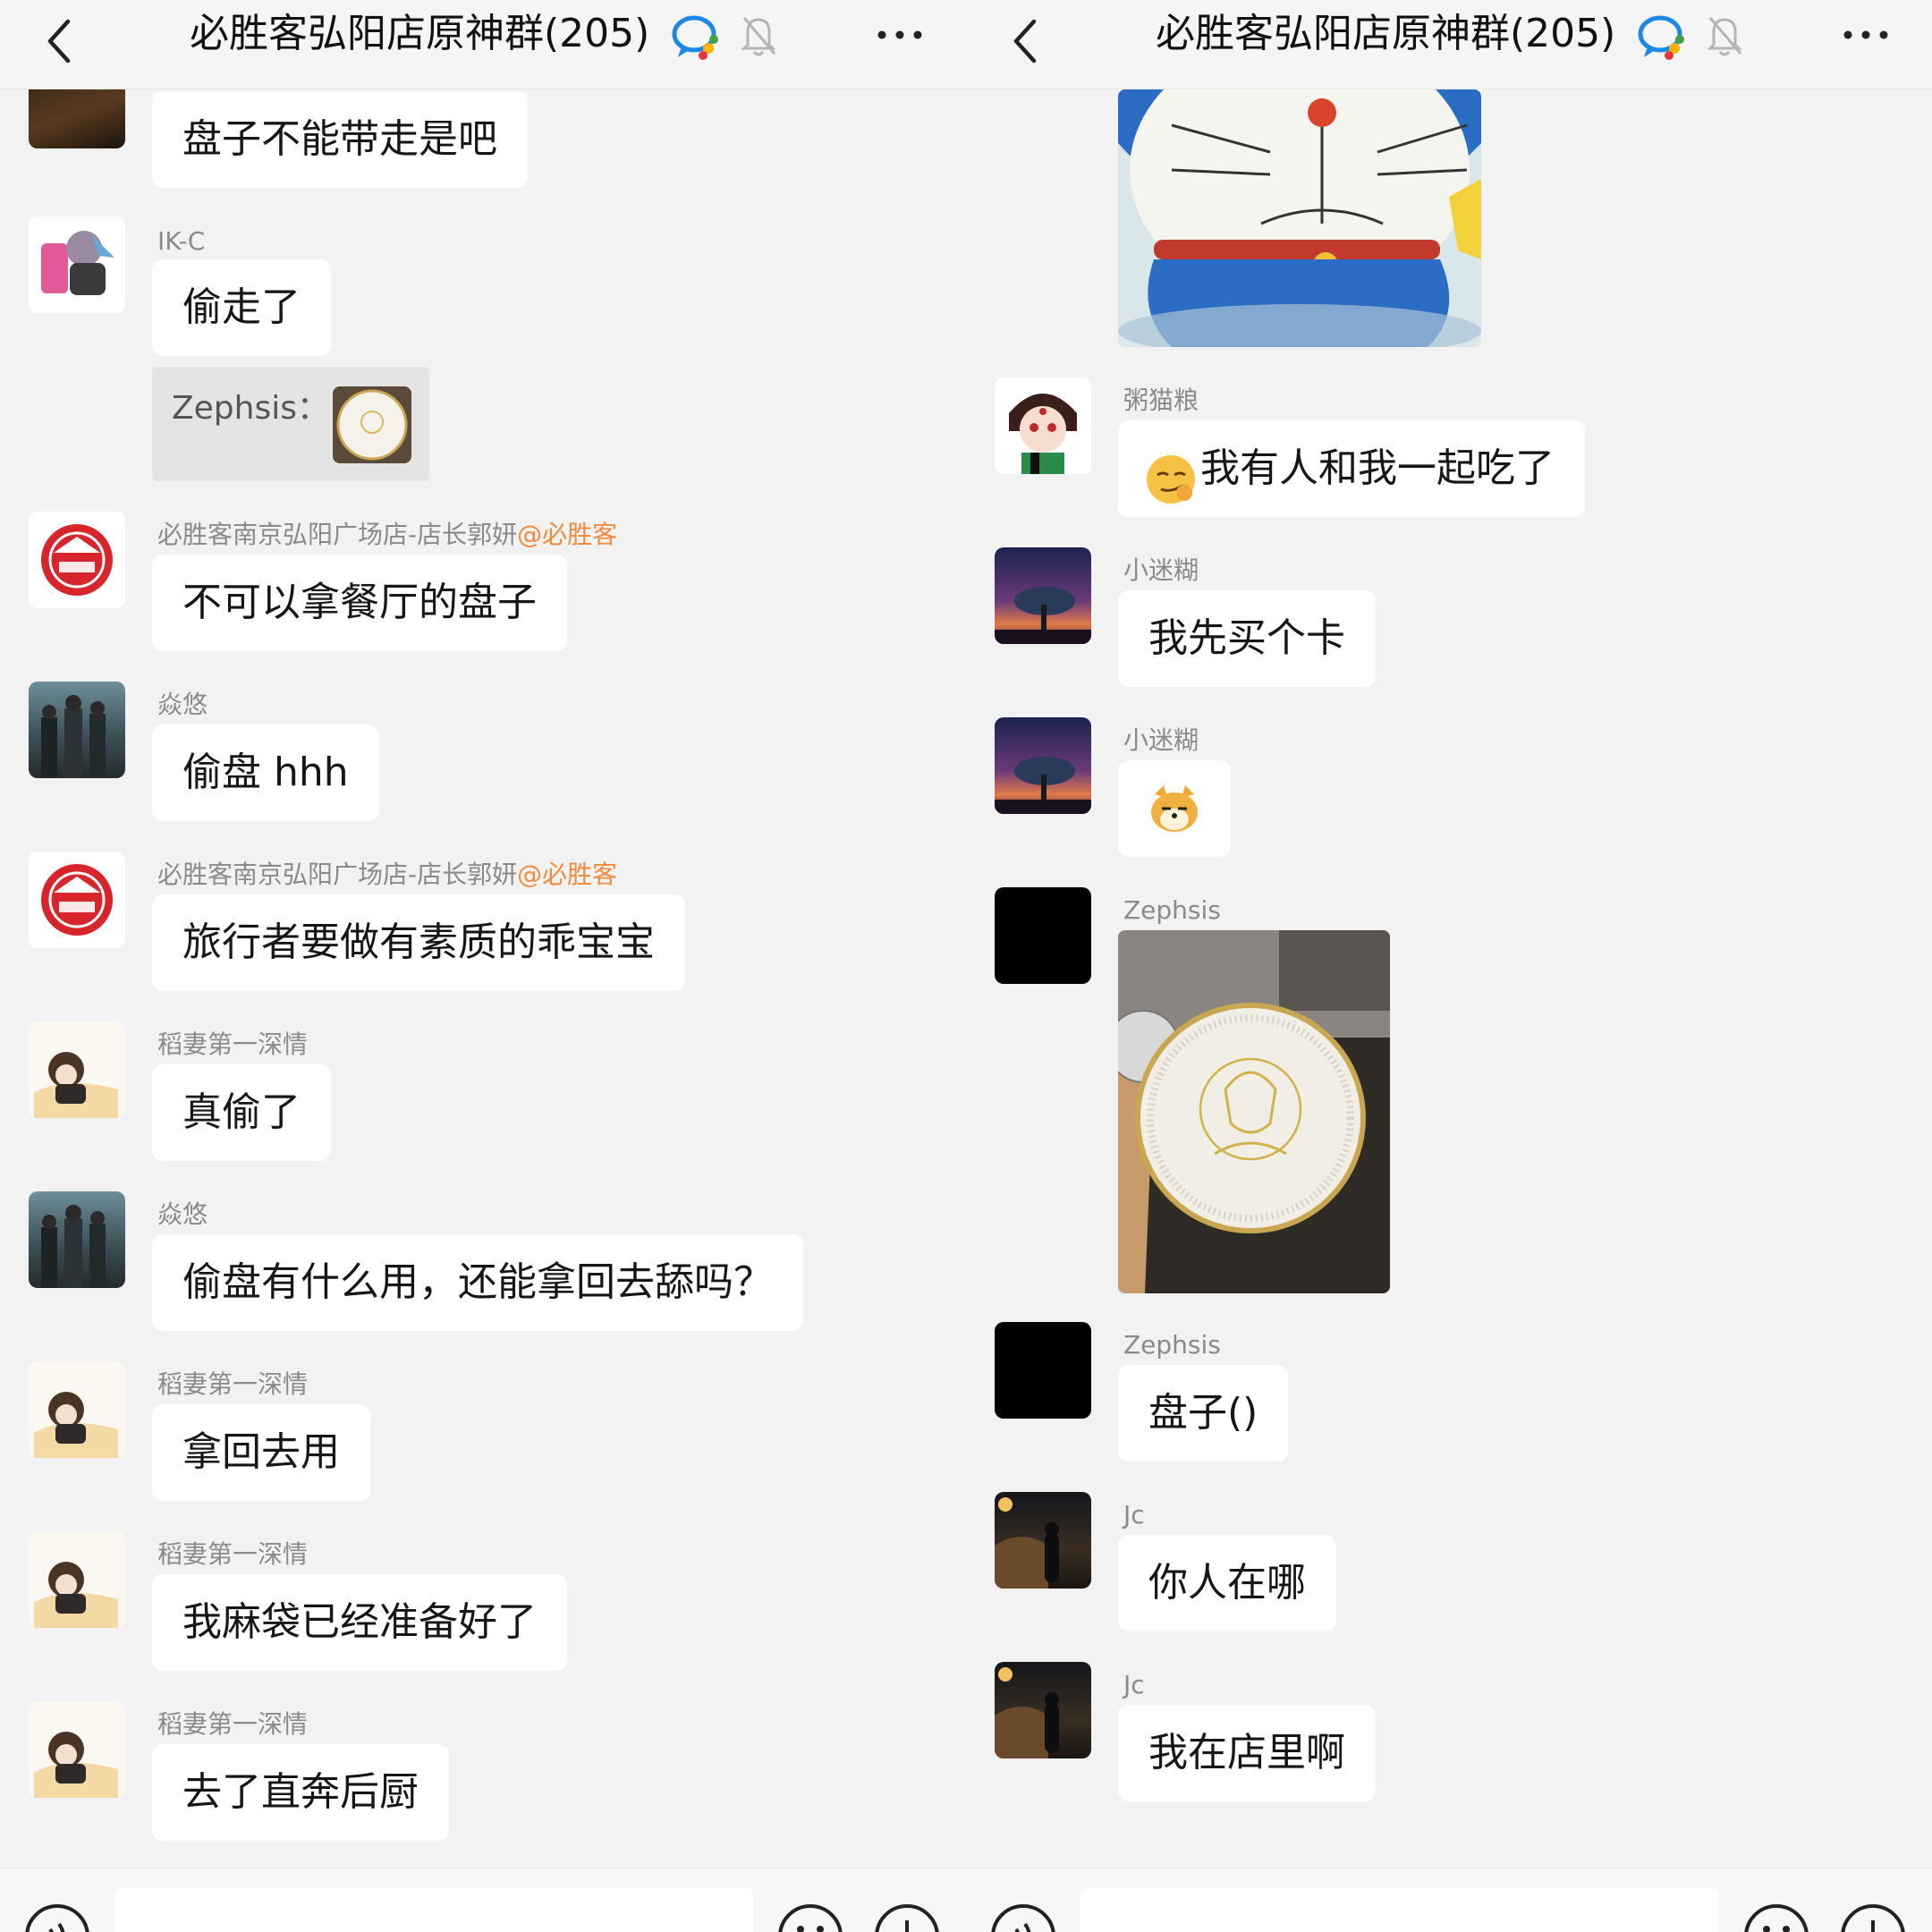 The width and height of the screenshot is (1932, 1932). I want to click on message-bubble: 盘子(), so click(1203, 1413).